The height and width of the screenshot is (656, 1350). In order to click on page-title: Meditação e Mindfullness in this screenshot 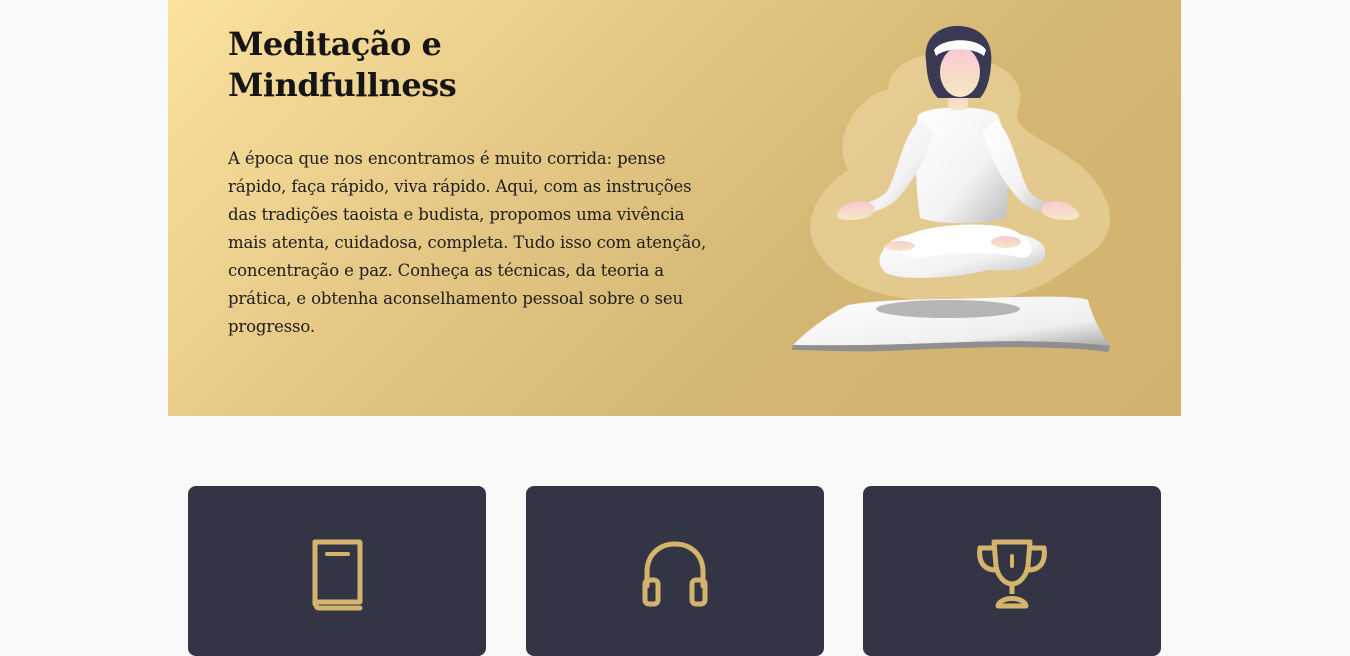, I will do `click(342, 64)`.